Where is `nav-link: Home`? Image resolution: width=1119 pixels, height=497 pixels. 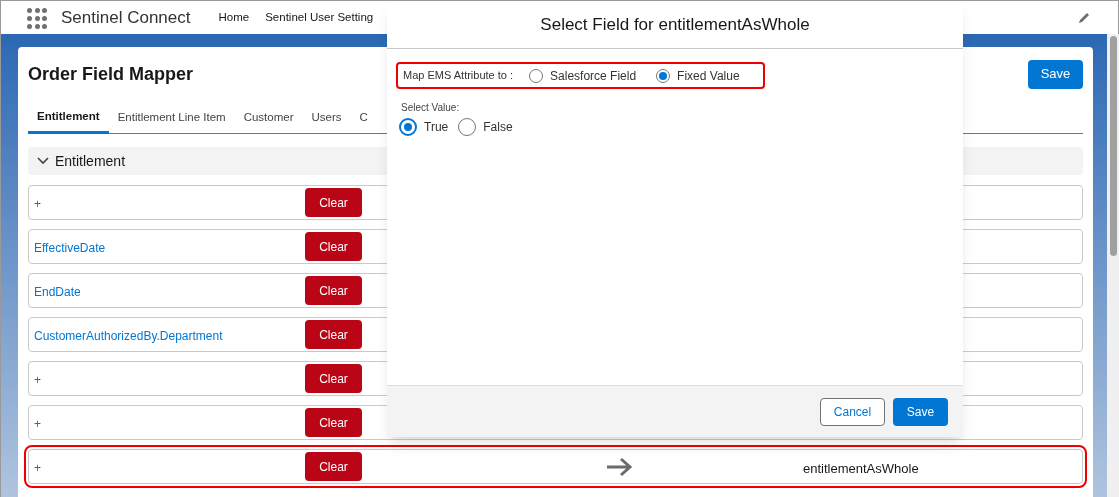 nav-link: Home is located at coordinates (234, 17).